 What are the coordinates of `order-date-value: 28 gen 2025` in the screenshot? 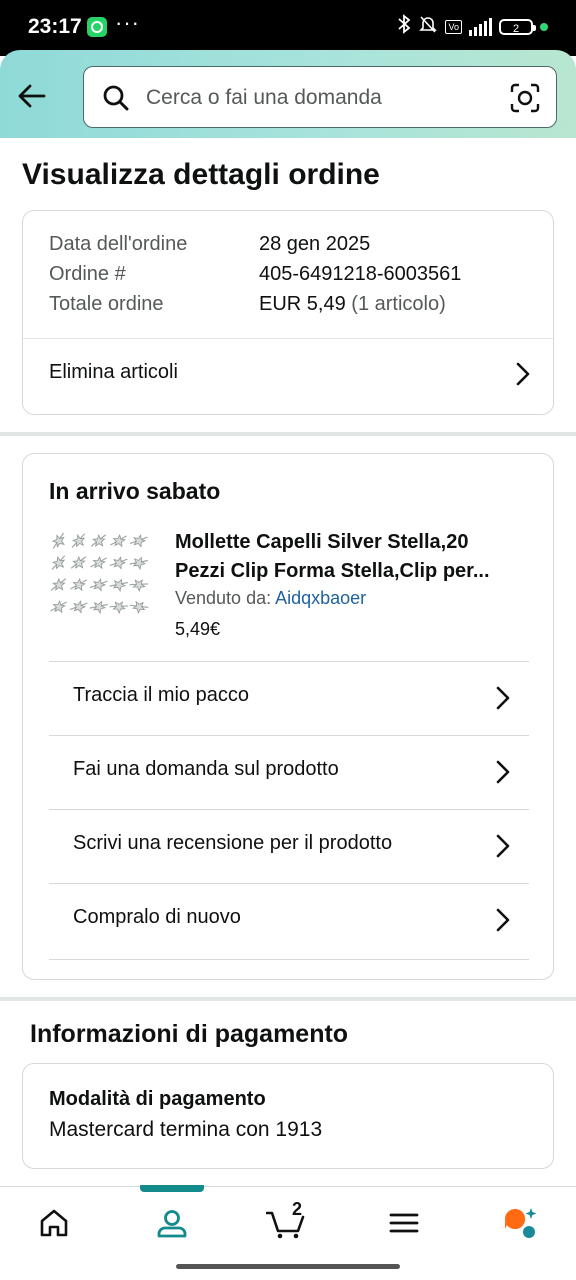 It's located at (315, 244).